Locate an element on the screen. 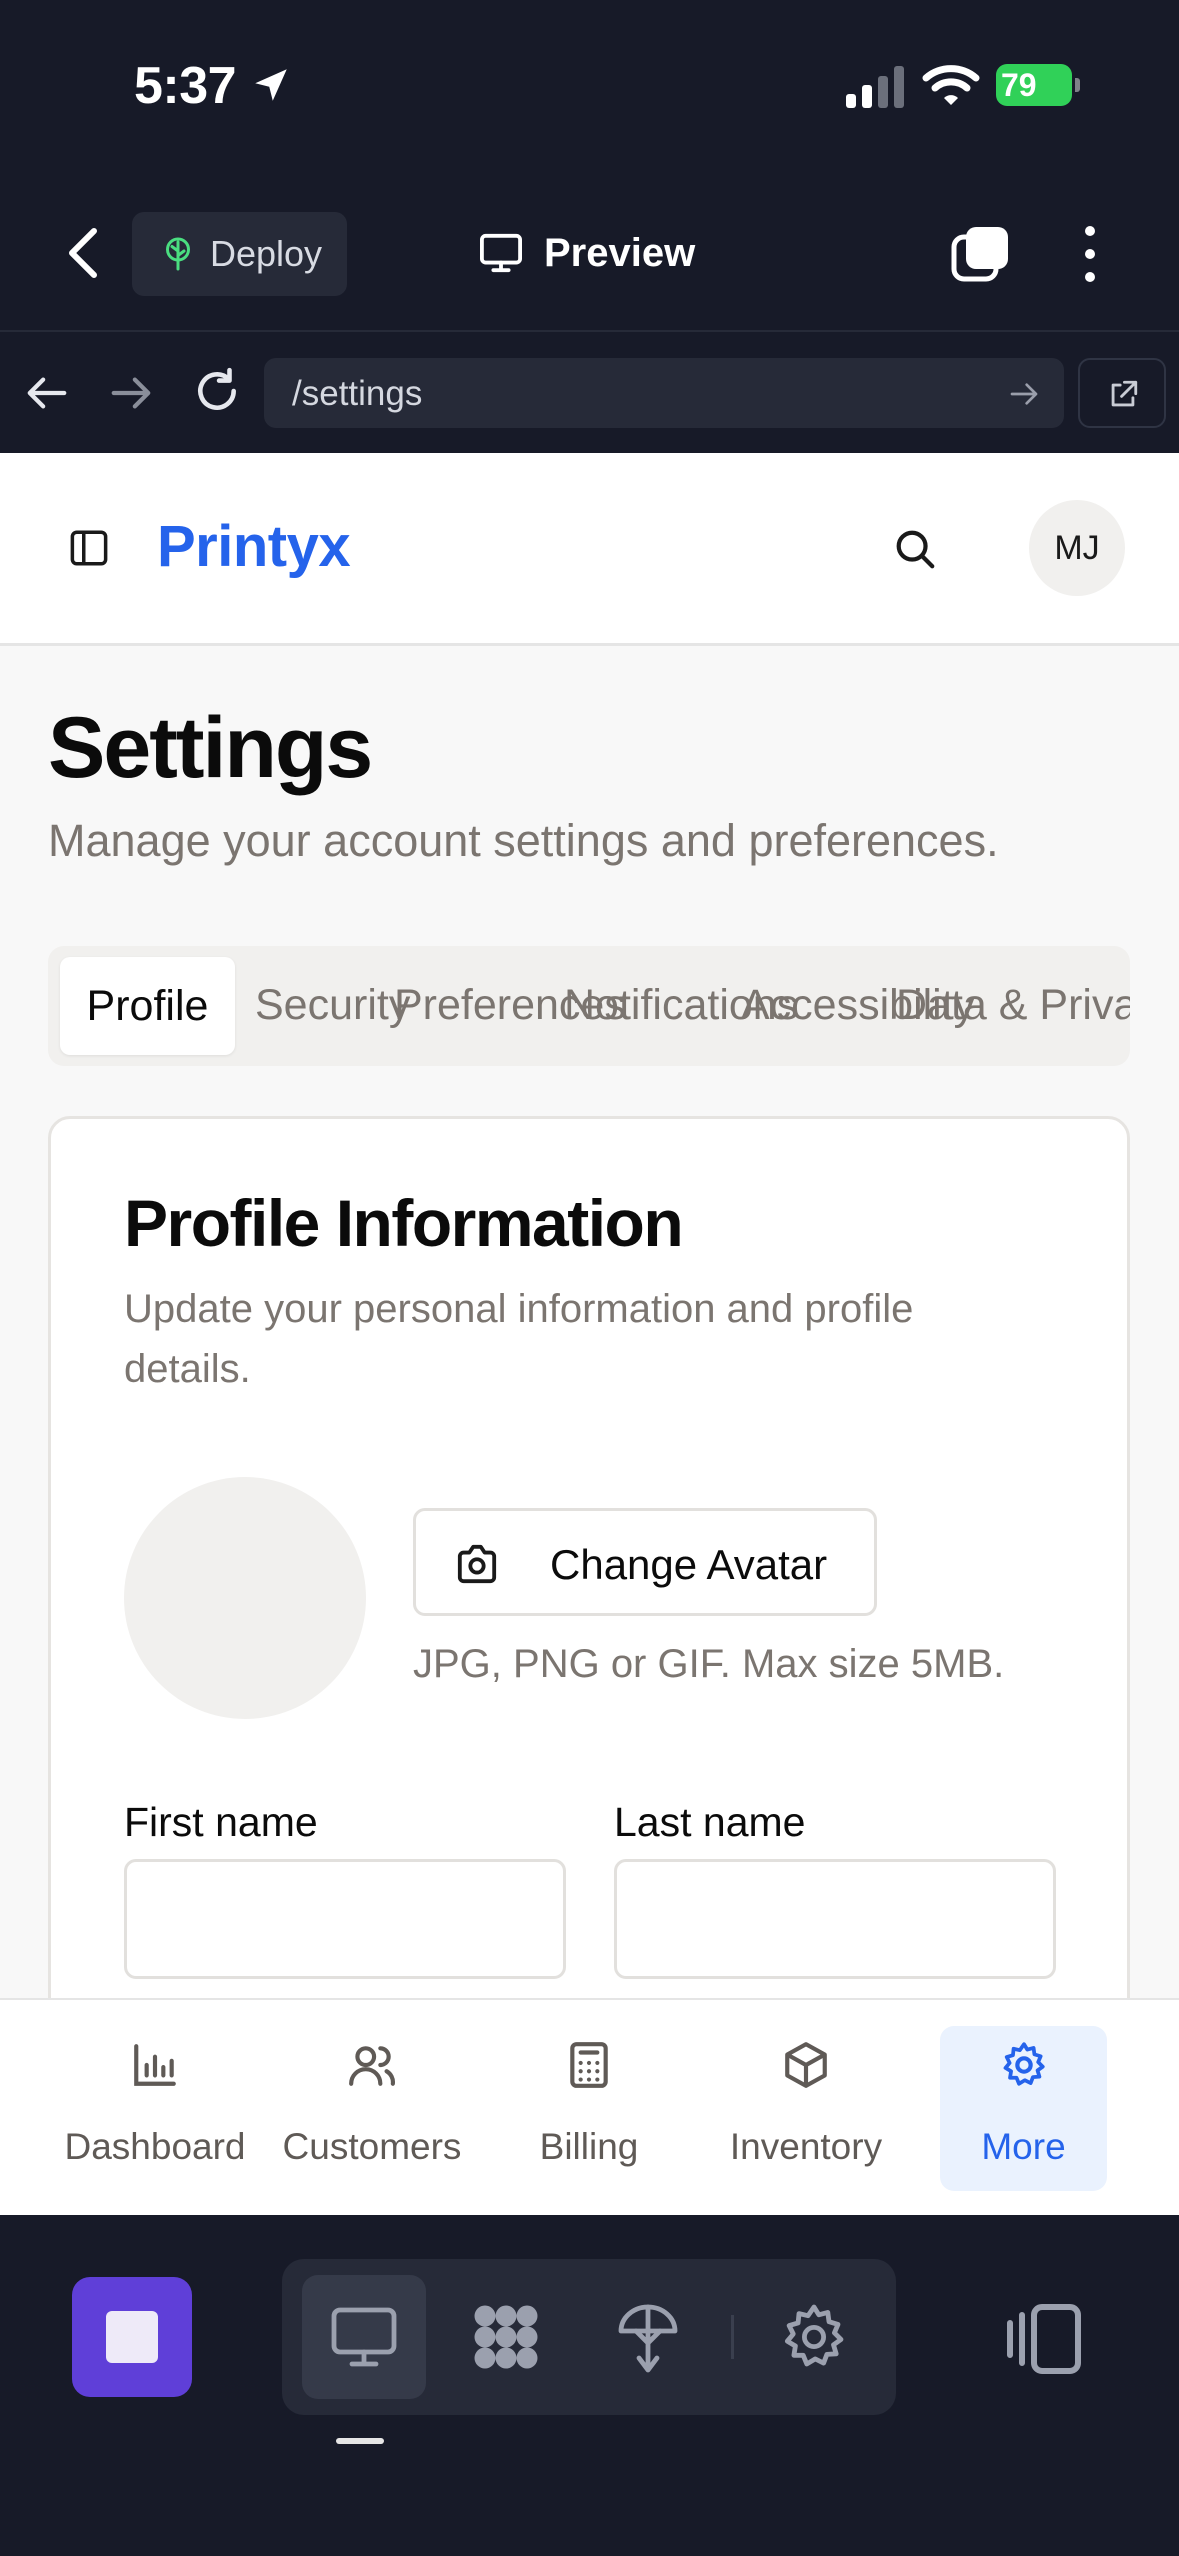 The height and width of the screenshot is (2556, 1179). nav-label-more: More is located at coordinates (1023, 2146).